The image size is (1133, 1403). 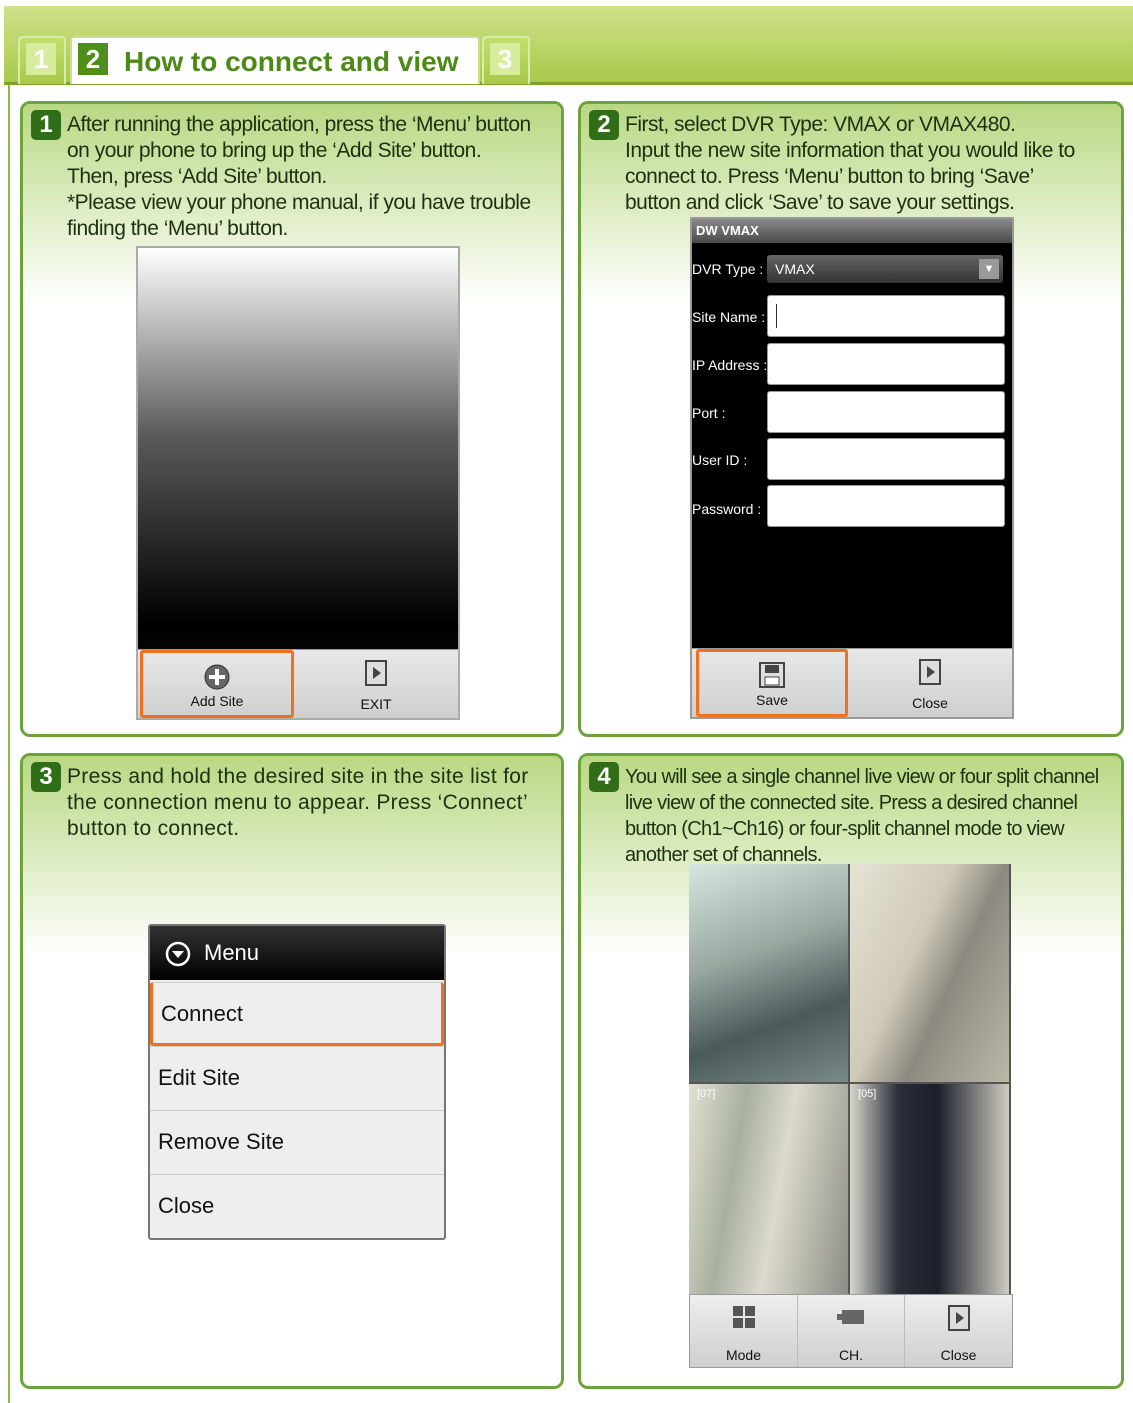 I want to click on context-menu: Menu Connect Edit Site Remove Site Close, so click(x=297, y=1082).